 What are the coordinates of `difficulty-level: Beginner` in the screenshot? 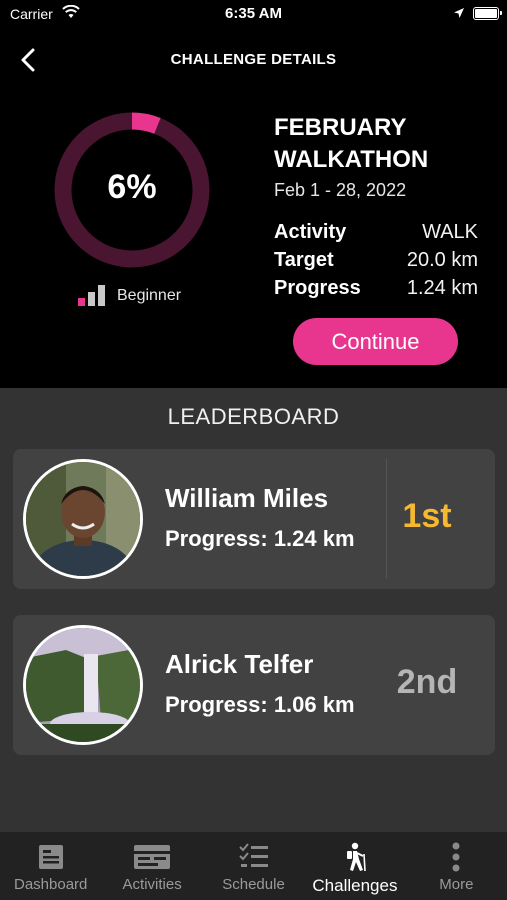 It's located at (129, 294).